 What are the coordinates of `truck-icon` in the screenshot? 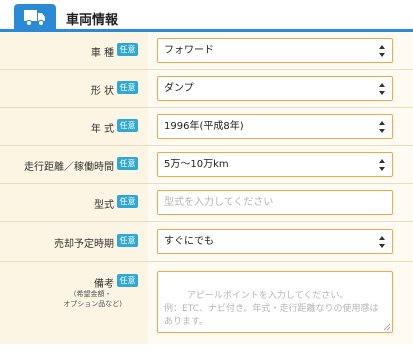 It's located at (34, 18).